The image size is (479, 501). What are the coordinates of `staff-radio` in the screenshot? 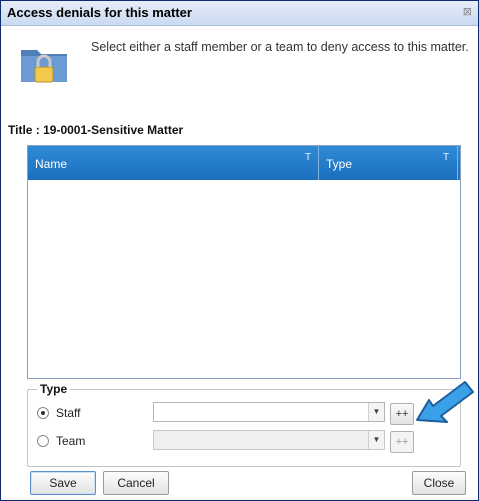 It's located at (43, 413).